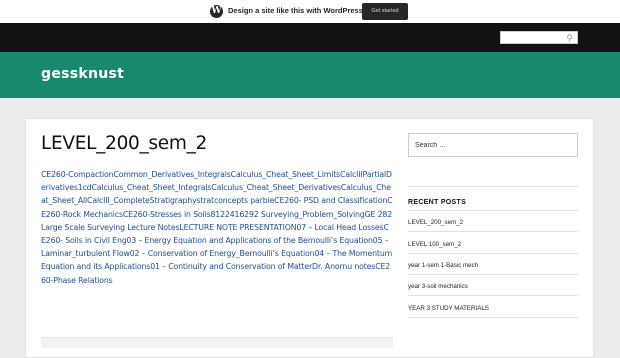 This screenshot has height=358, width=620. I want to click on site-header: gessknust, so click(310, 75).